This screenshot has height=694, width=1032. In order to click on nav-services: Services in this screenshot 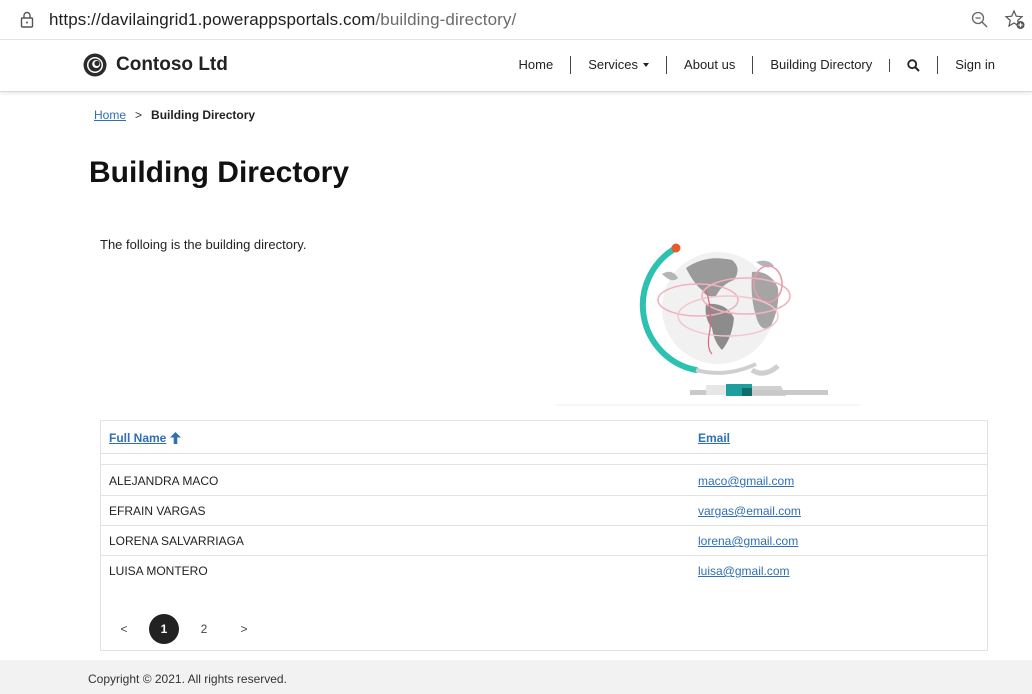, I will do `click(618, 65)`.